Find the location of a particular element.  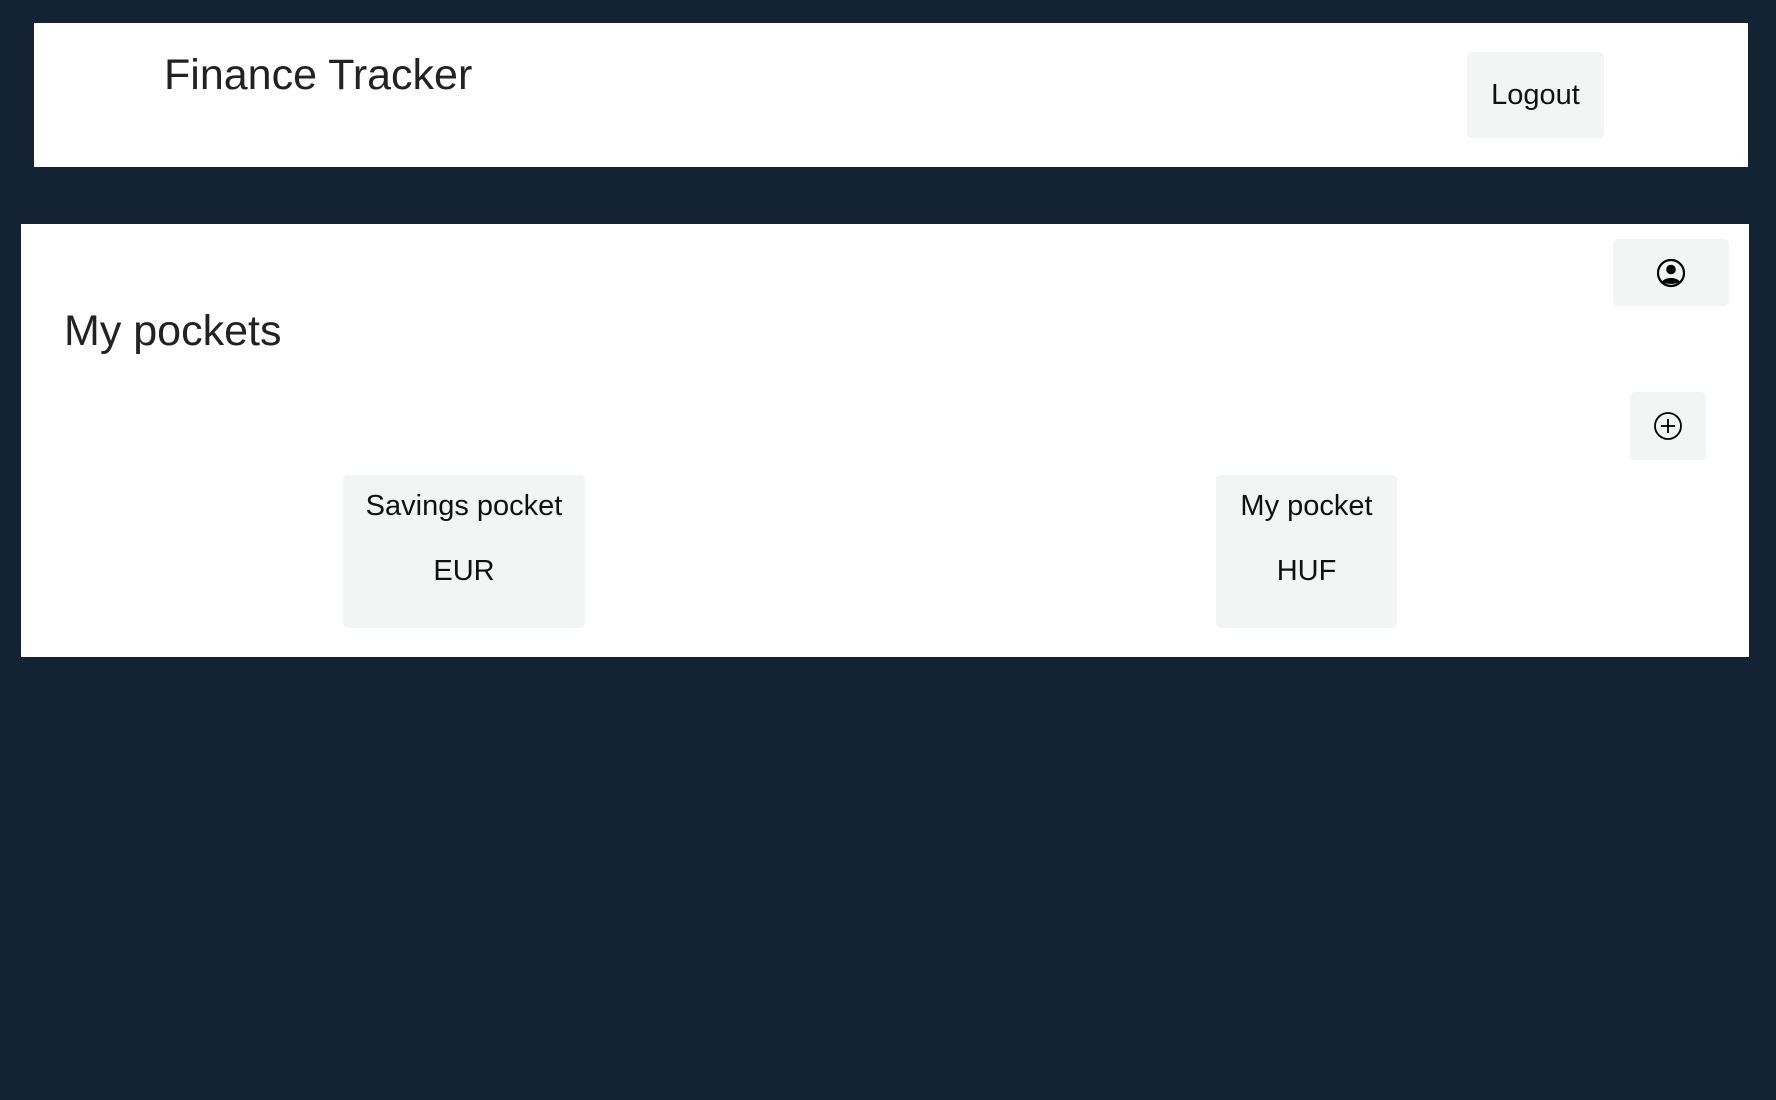

profile-button is located at coordinates (1671, 272).